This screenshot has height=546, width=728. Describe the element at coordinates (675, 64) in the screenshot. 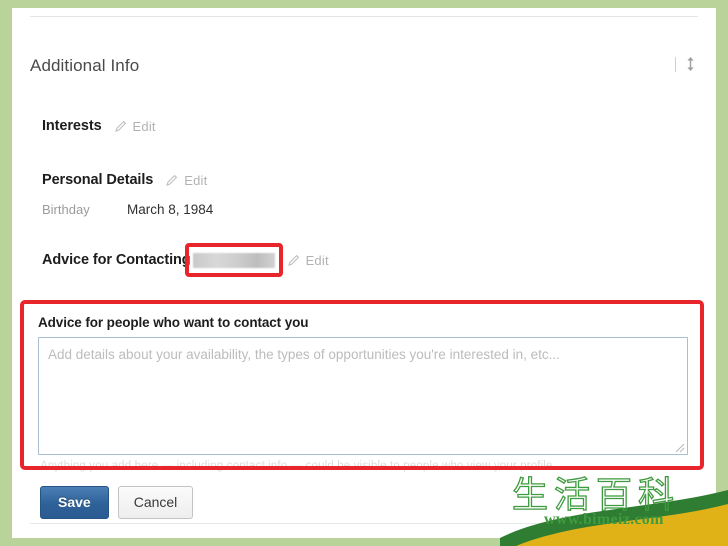

I see `header-divider` at that location.